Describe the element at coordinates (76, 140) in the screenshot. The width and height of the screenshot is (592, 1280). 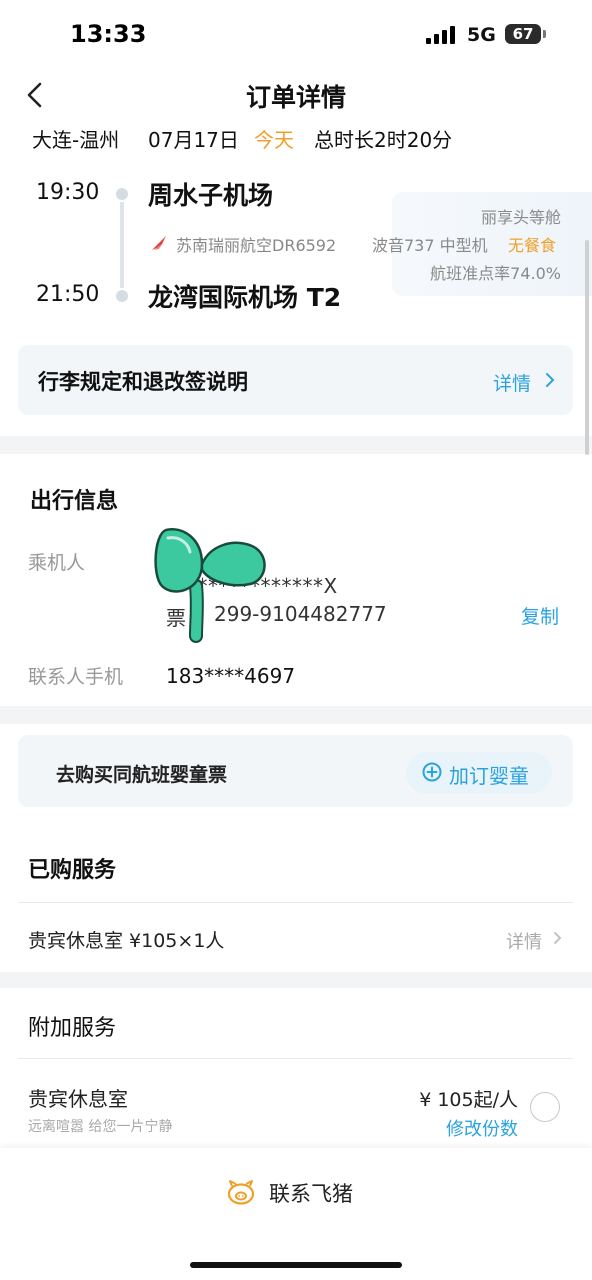
I see `flight-route: 大连-温州` at that location.